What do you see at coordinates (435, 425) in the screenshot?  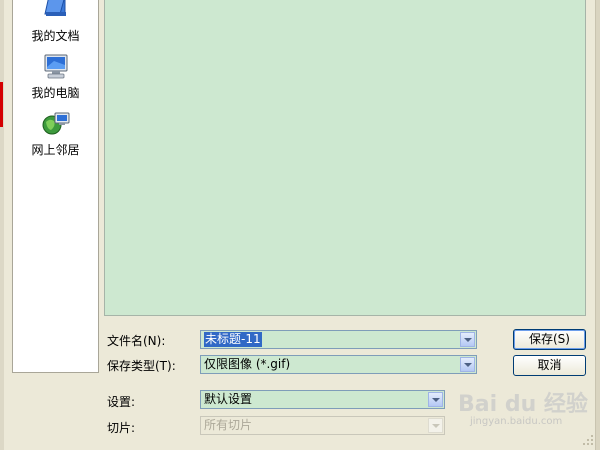 I see `slices-dropdown-button` at bounding box center [435, 425].